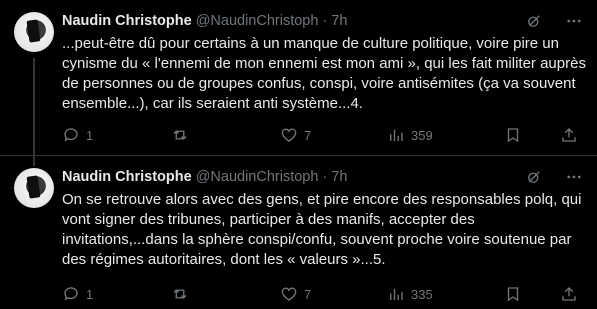  What do you see at coordinates (410, 294) in the screenshot?
I see `views-button: 335` at bounding box center [410, 294].